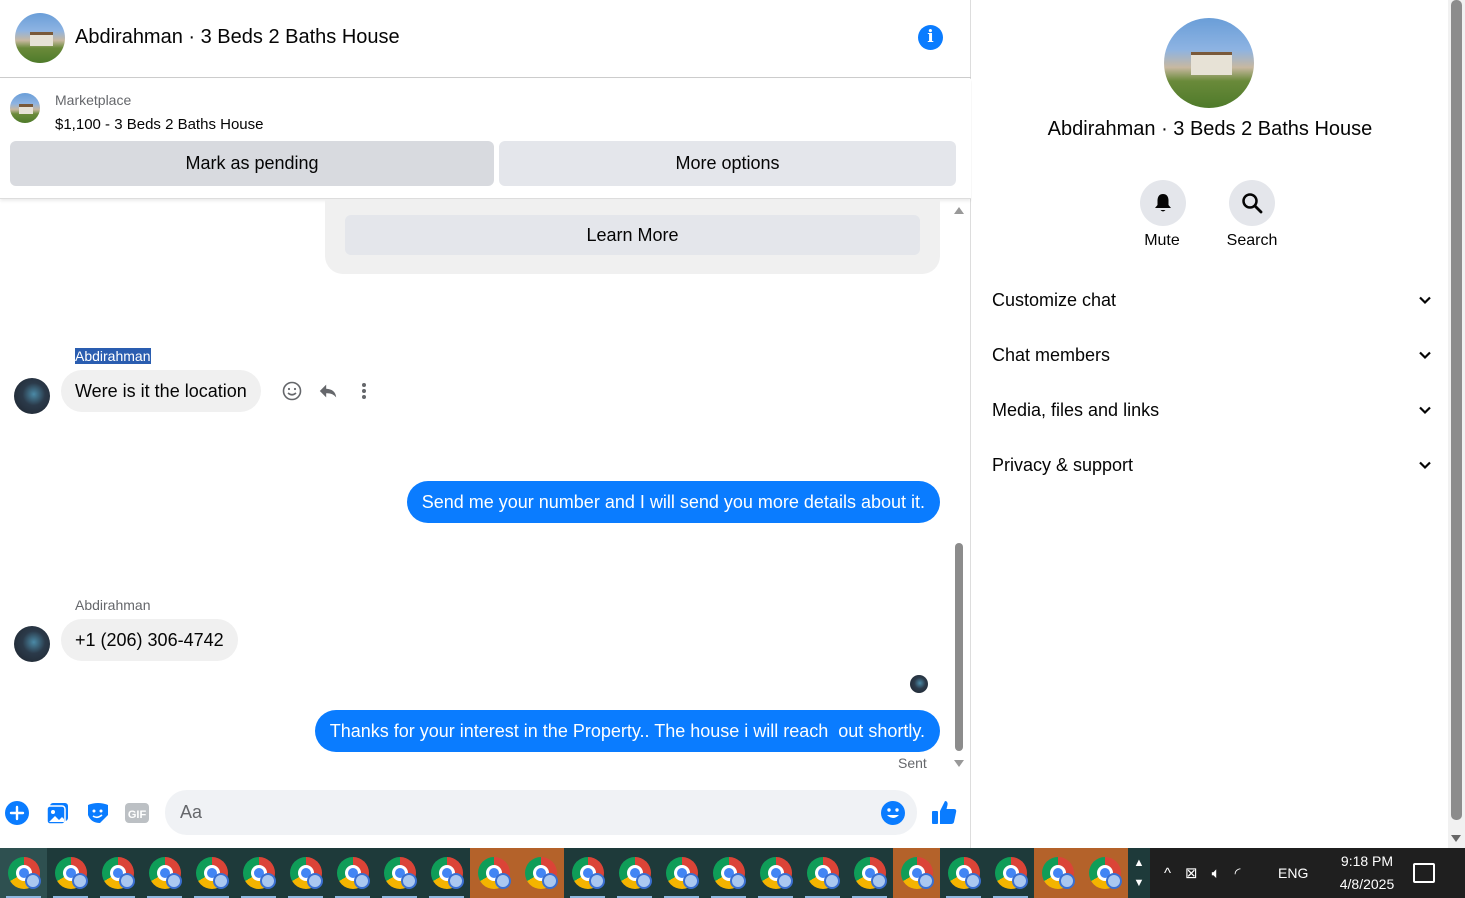 Image resolution: width=1465 pixels, height=898 pixels. What do you see at coordinates (1424, 873) in the screenshot?
I see `notification-center-icon` at bounding box center [1424, 873].